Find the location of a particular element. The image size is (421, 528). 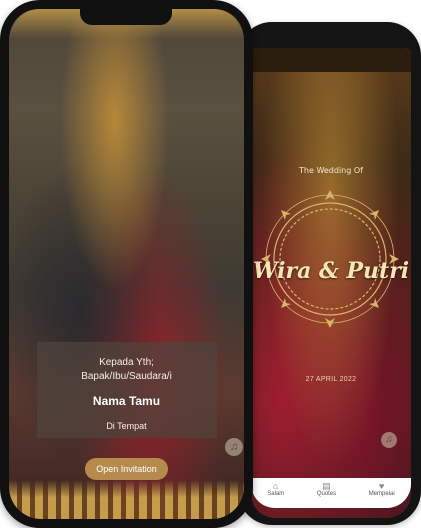

greeting-line-1: Kepada Yth; is located at coordinates (126, 362).